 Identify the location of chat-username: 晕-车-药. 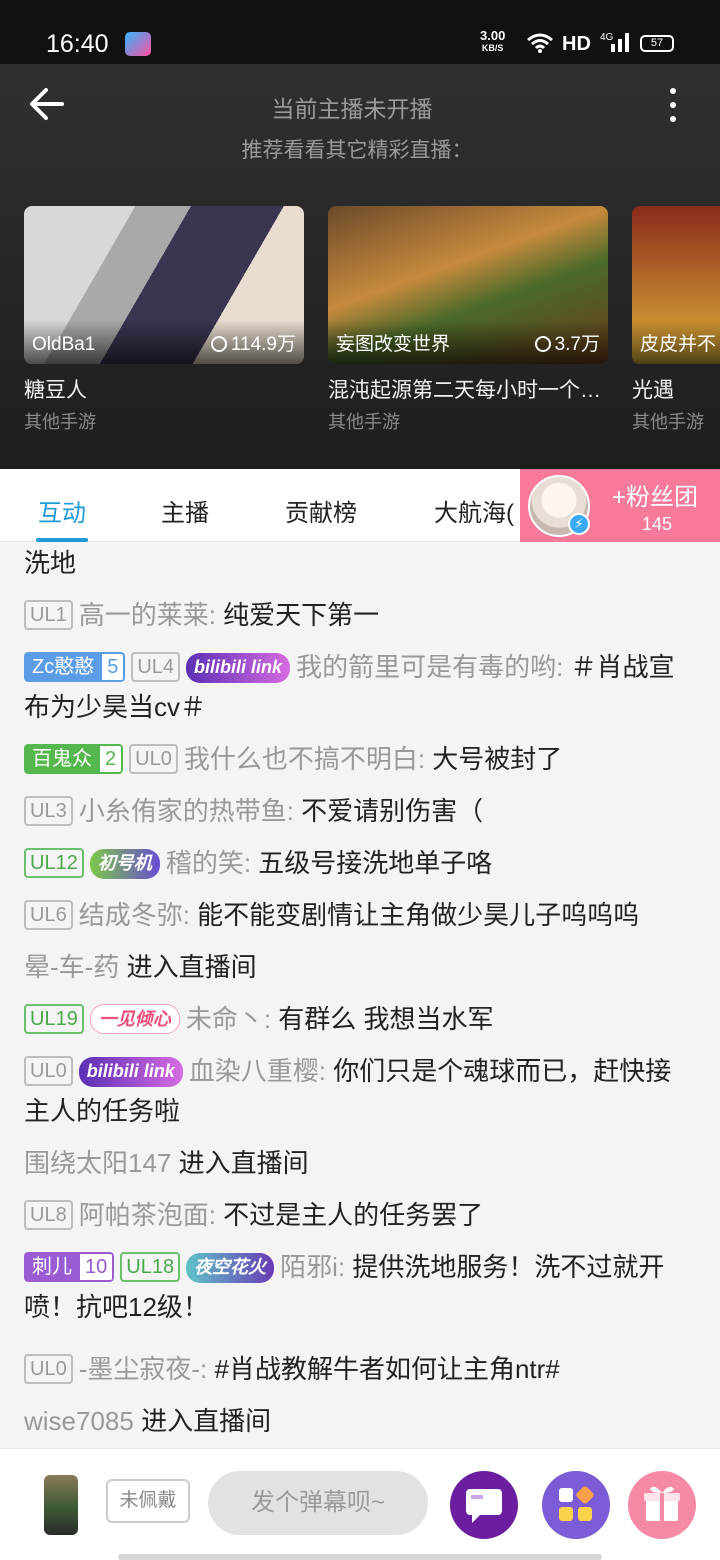
(71, 967).